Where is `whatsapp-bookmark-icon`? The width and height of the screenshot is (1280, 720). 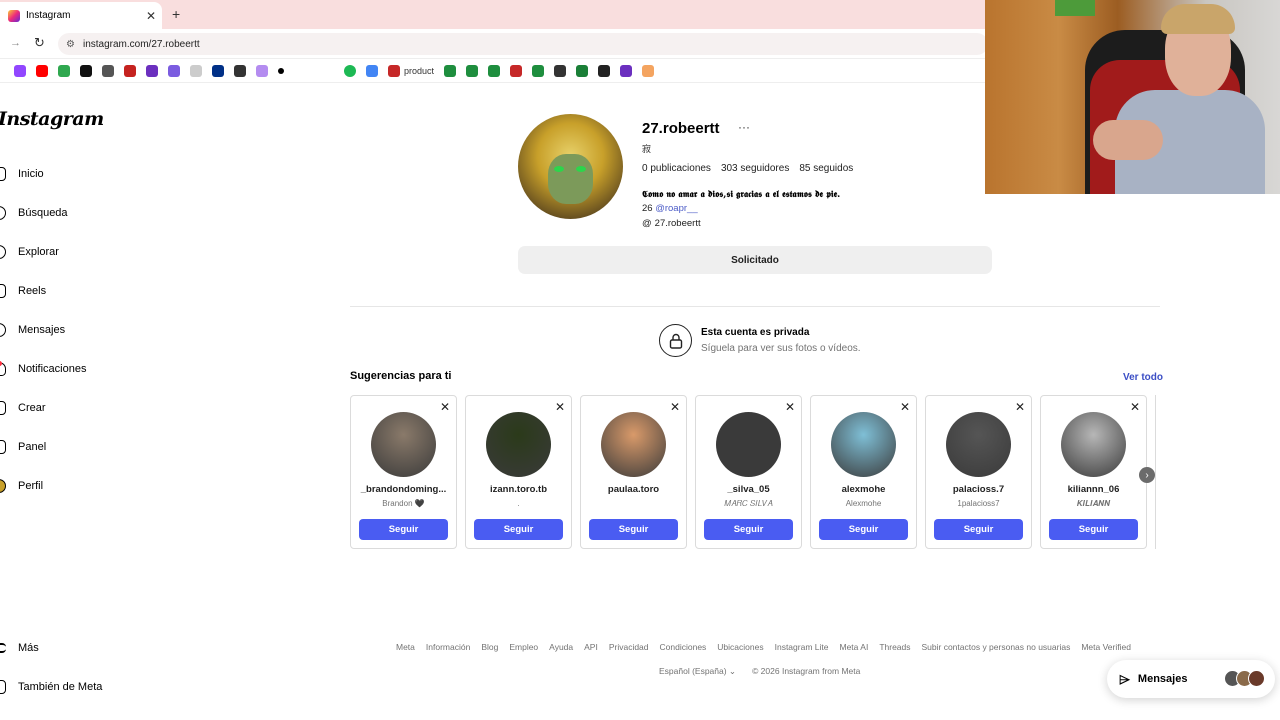
whatsapp-bookmark-icon is located at coordinates (240, 70).